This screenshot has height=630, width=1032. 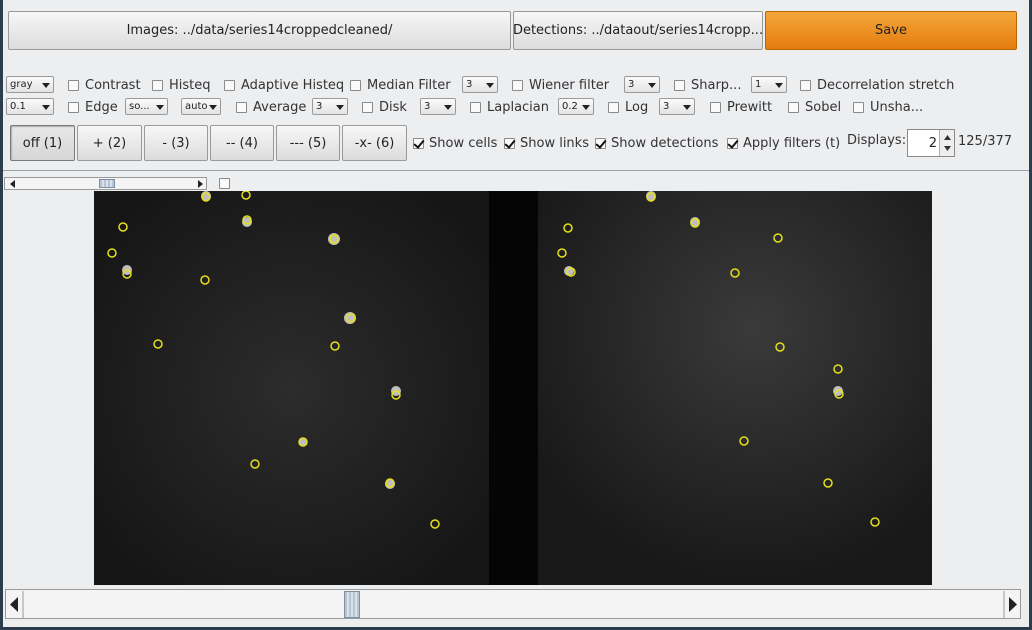 What do you see at coordinates (750, 107) in the screenshot?
I see `prewitt-label: Prewitt` at bounding box center [750, 107].